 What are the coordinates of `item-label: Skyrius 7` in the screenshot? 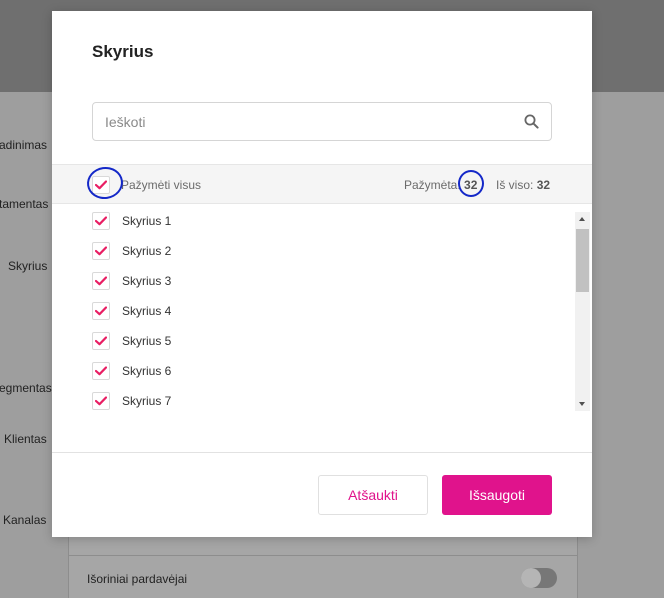 It's located at (147, 401).